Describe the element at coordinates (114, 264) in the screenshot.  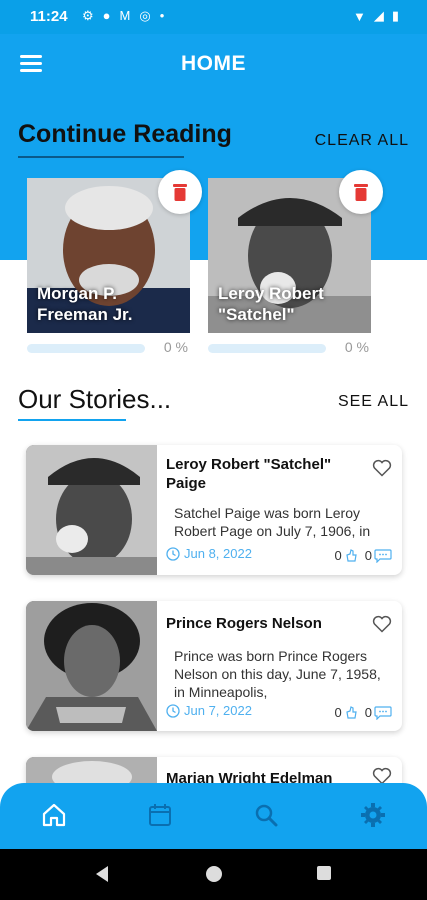
I see `reading-card: Morgan P. Freeman Jr. 0 %` at that location.